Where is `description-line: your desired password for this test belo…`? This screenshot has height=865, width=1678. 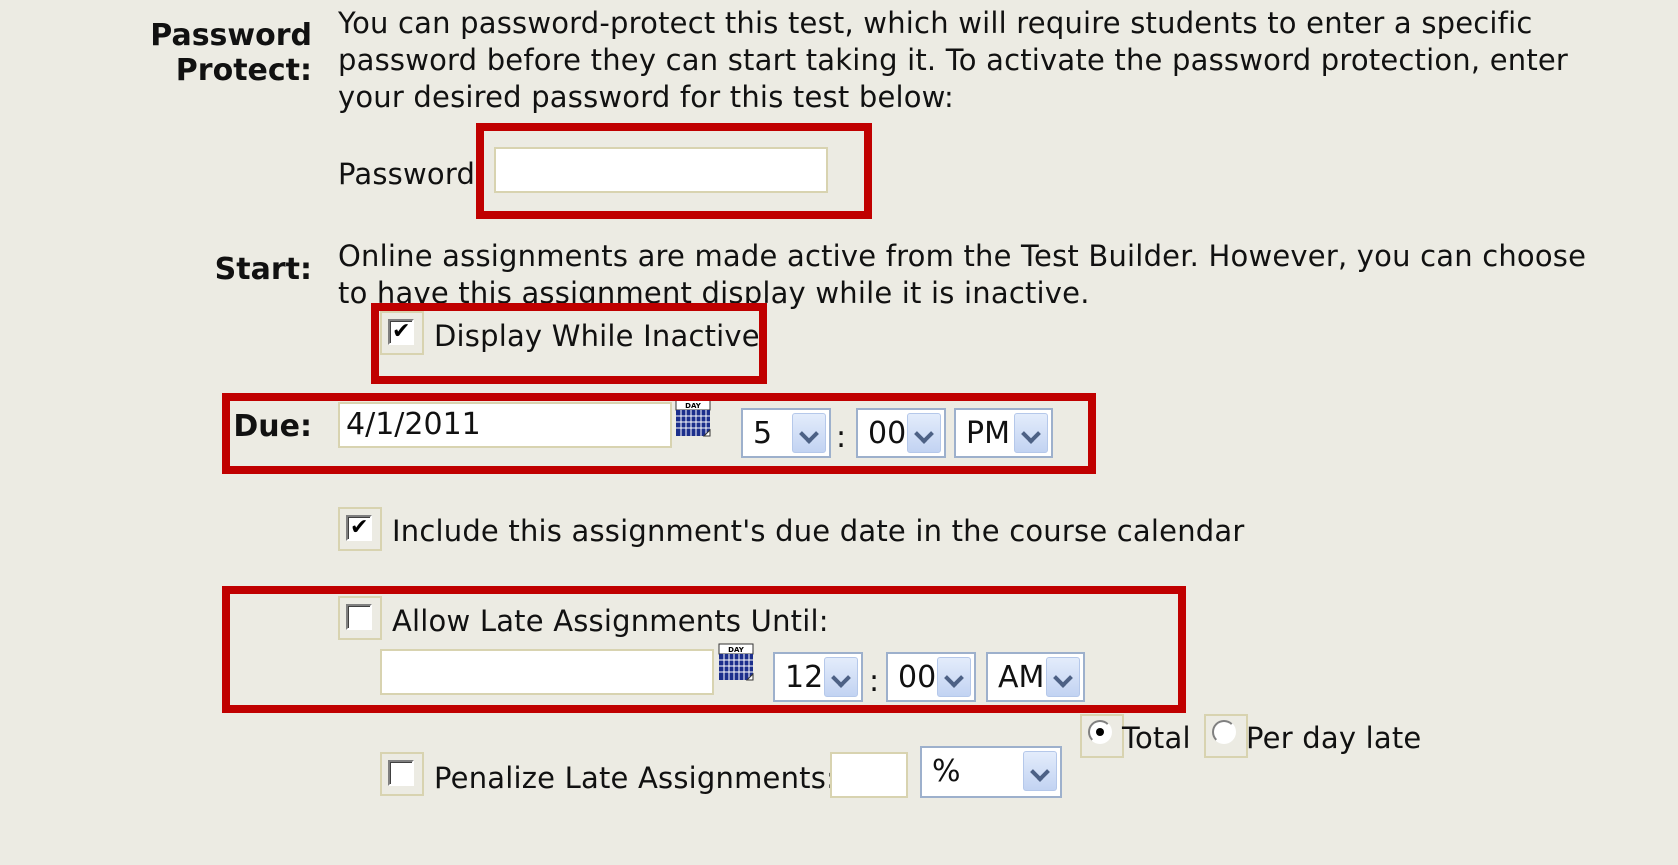
description-line: your desired password for this test belo… is located at coordinates (646, 97).